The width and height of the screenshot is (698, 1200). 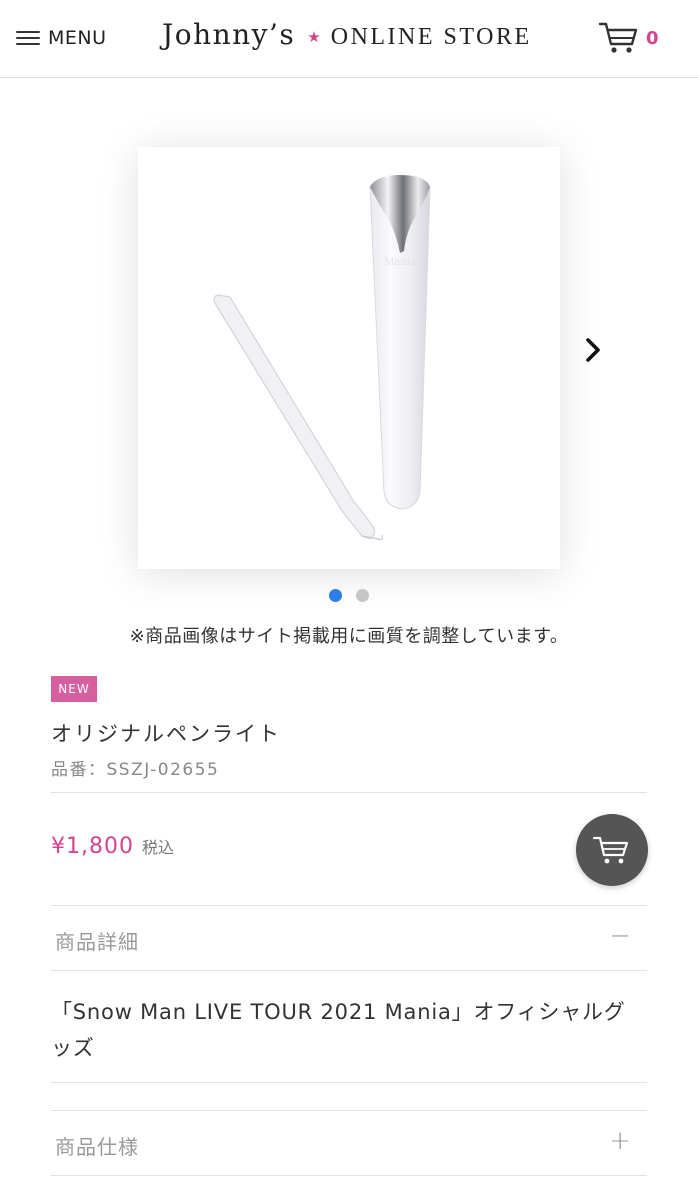 I want to click on cart-count: 0, so click(x=652, y=38).